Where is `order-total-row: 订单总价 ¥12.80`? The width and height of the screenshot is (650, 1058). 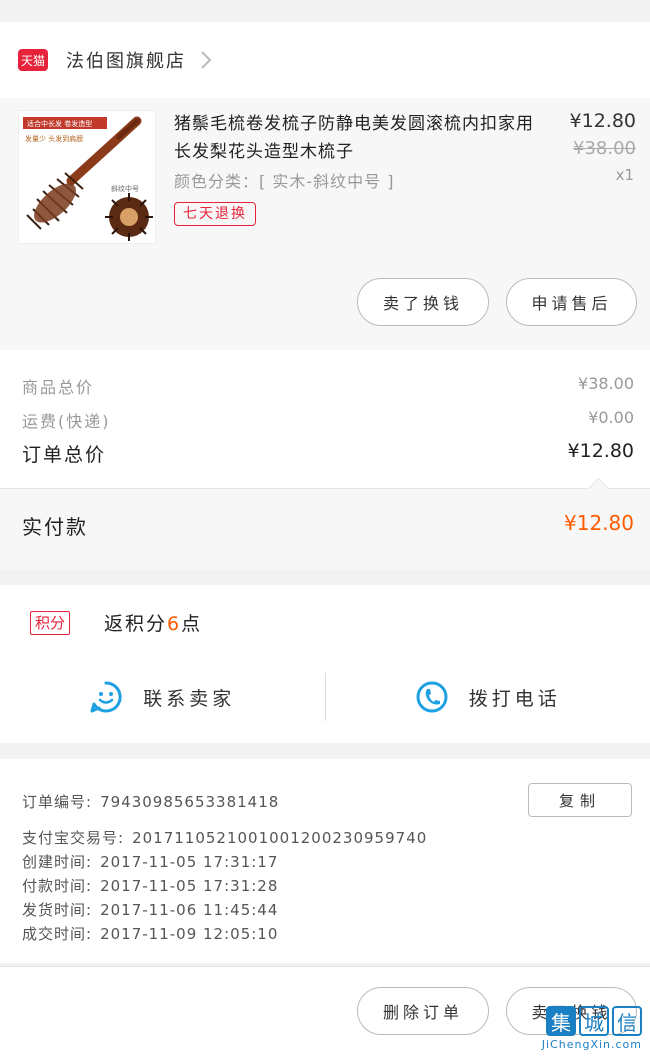 order-total-row: 订单总价 ¥12.80 is located at coordinates (328, 453).